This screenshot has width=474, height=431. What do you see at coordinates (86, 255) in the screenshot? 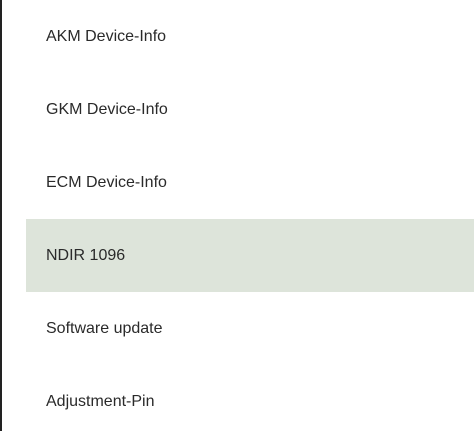
I see `menu-item-label: NDIR 1096` at bounding box center [86, 255].